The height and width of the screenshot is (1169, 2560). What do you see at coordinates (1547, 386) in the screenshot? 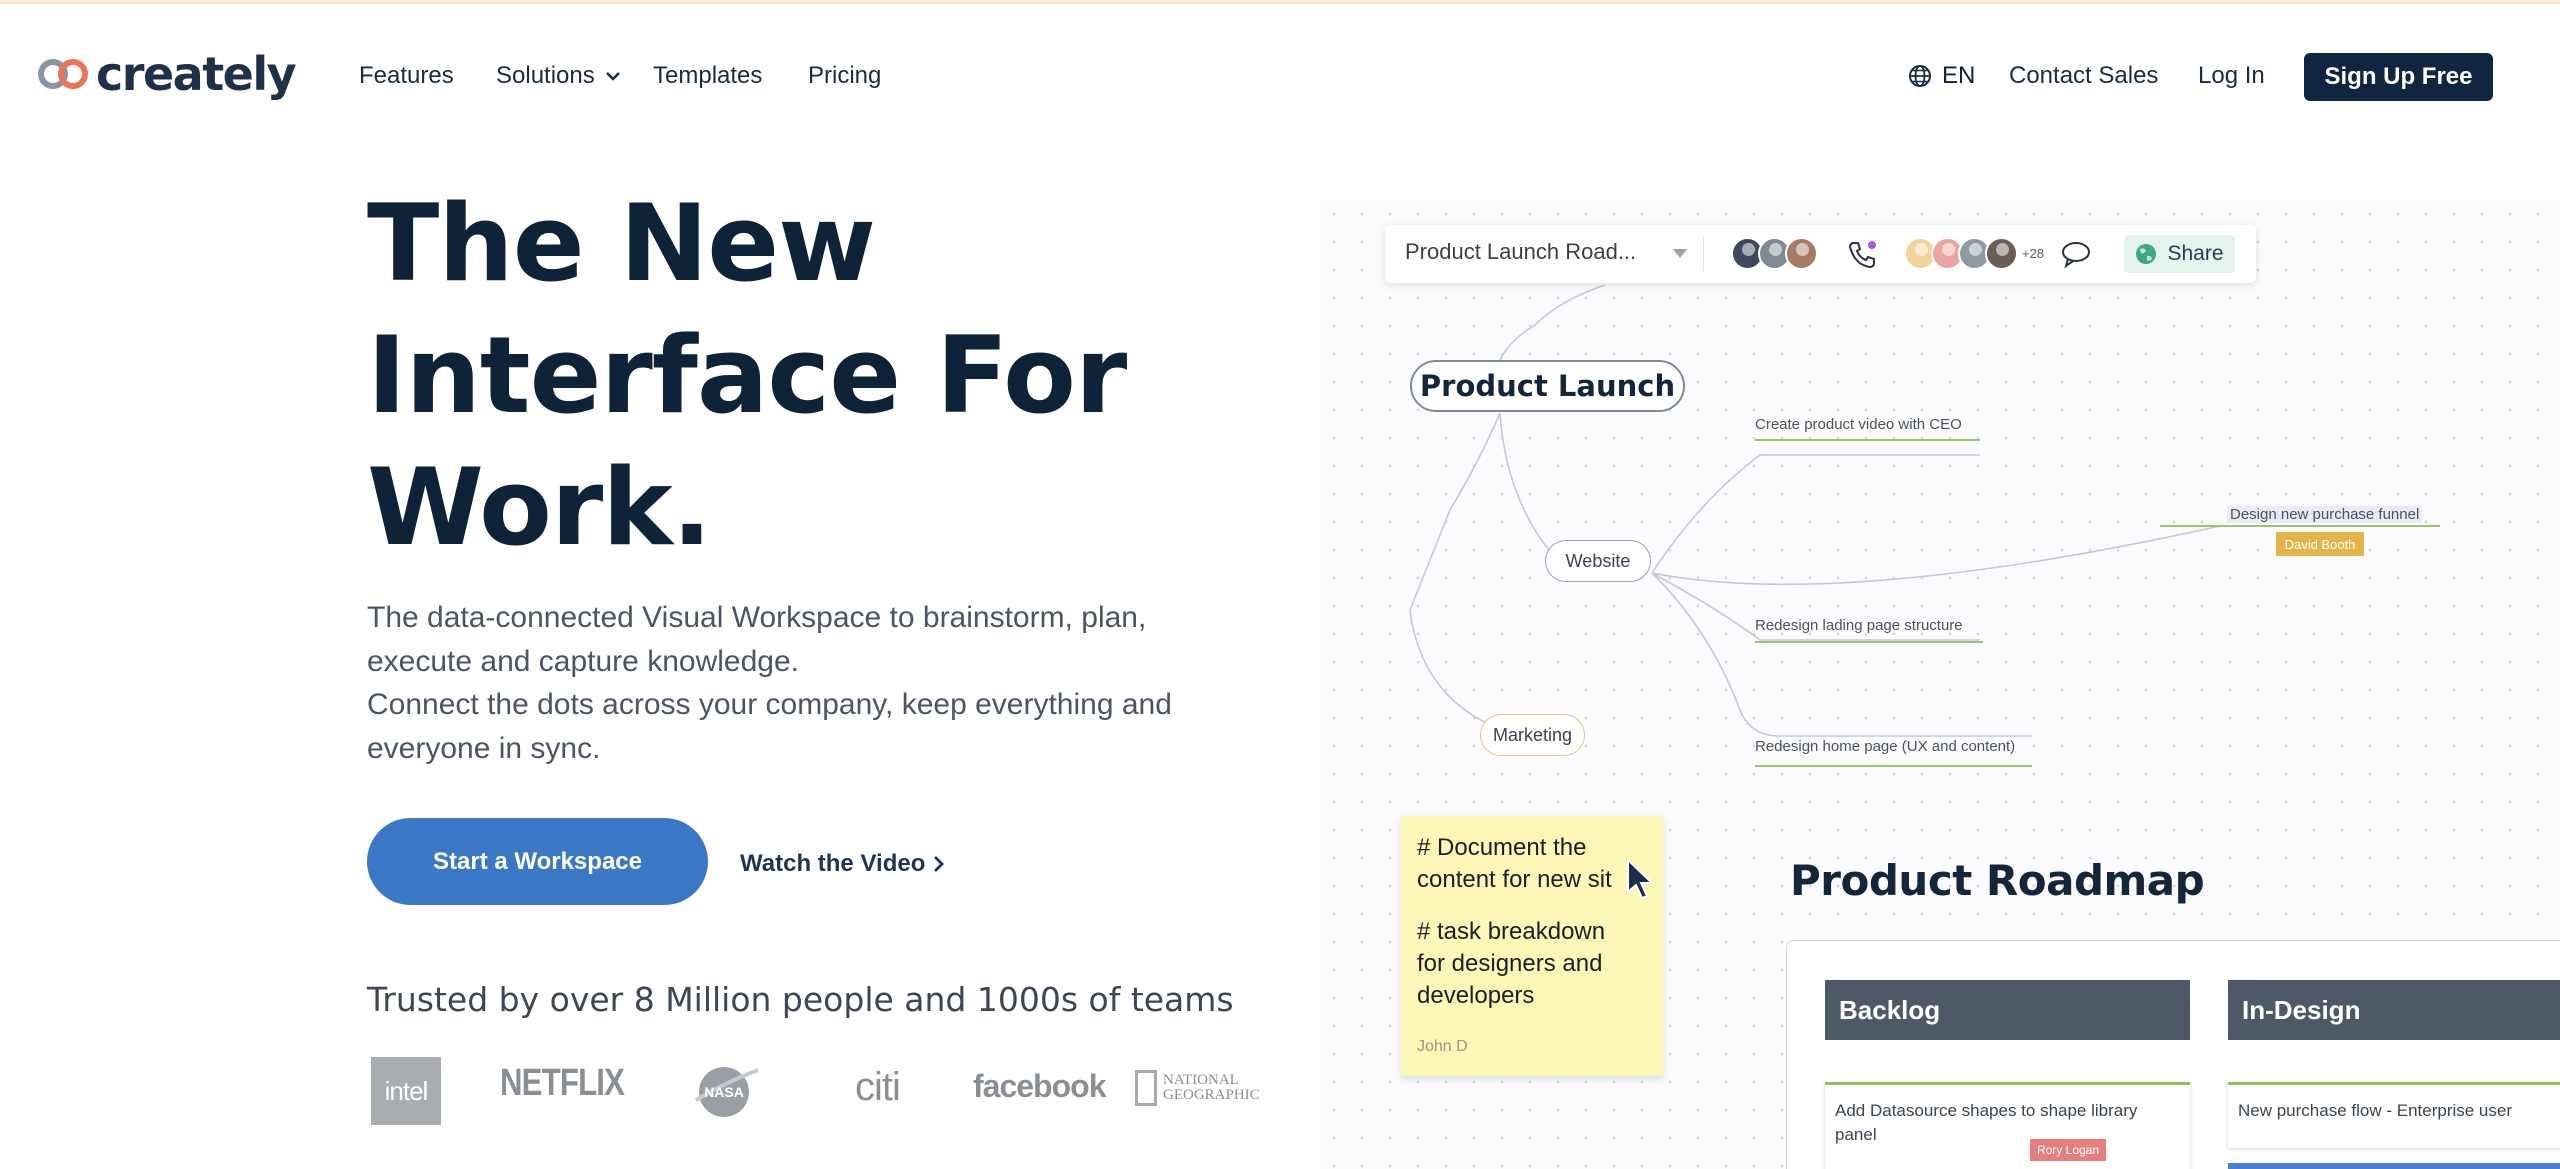
I see `mindmap-root-node: Product Launch` at bounding box center [1547, 386].